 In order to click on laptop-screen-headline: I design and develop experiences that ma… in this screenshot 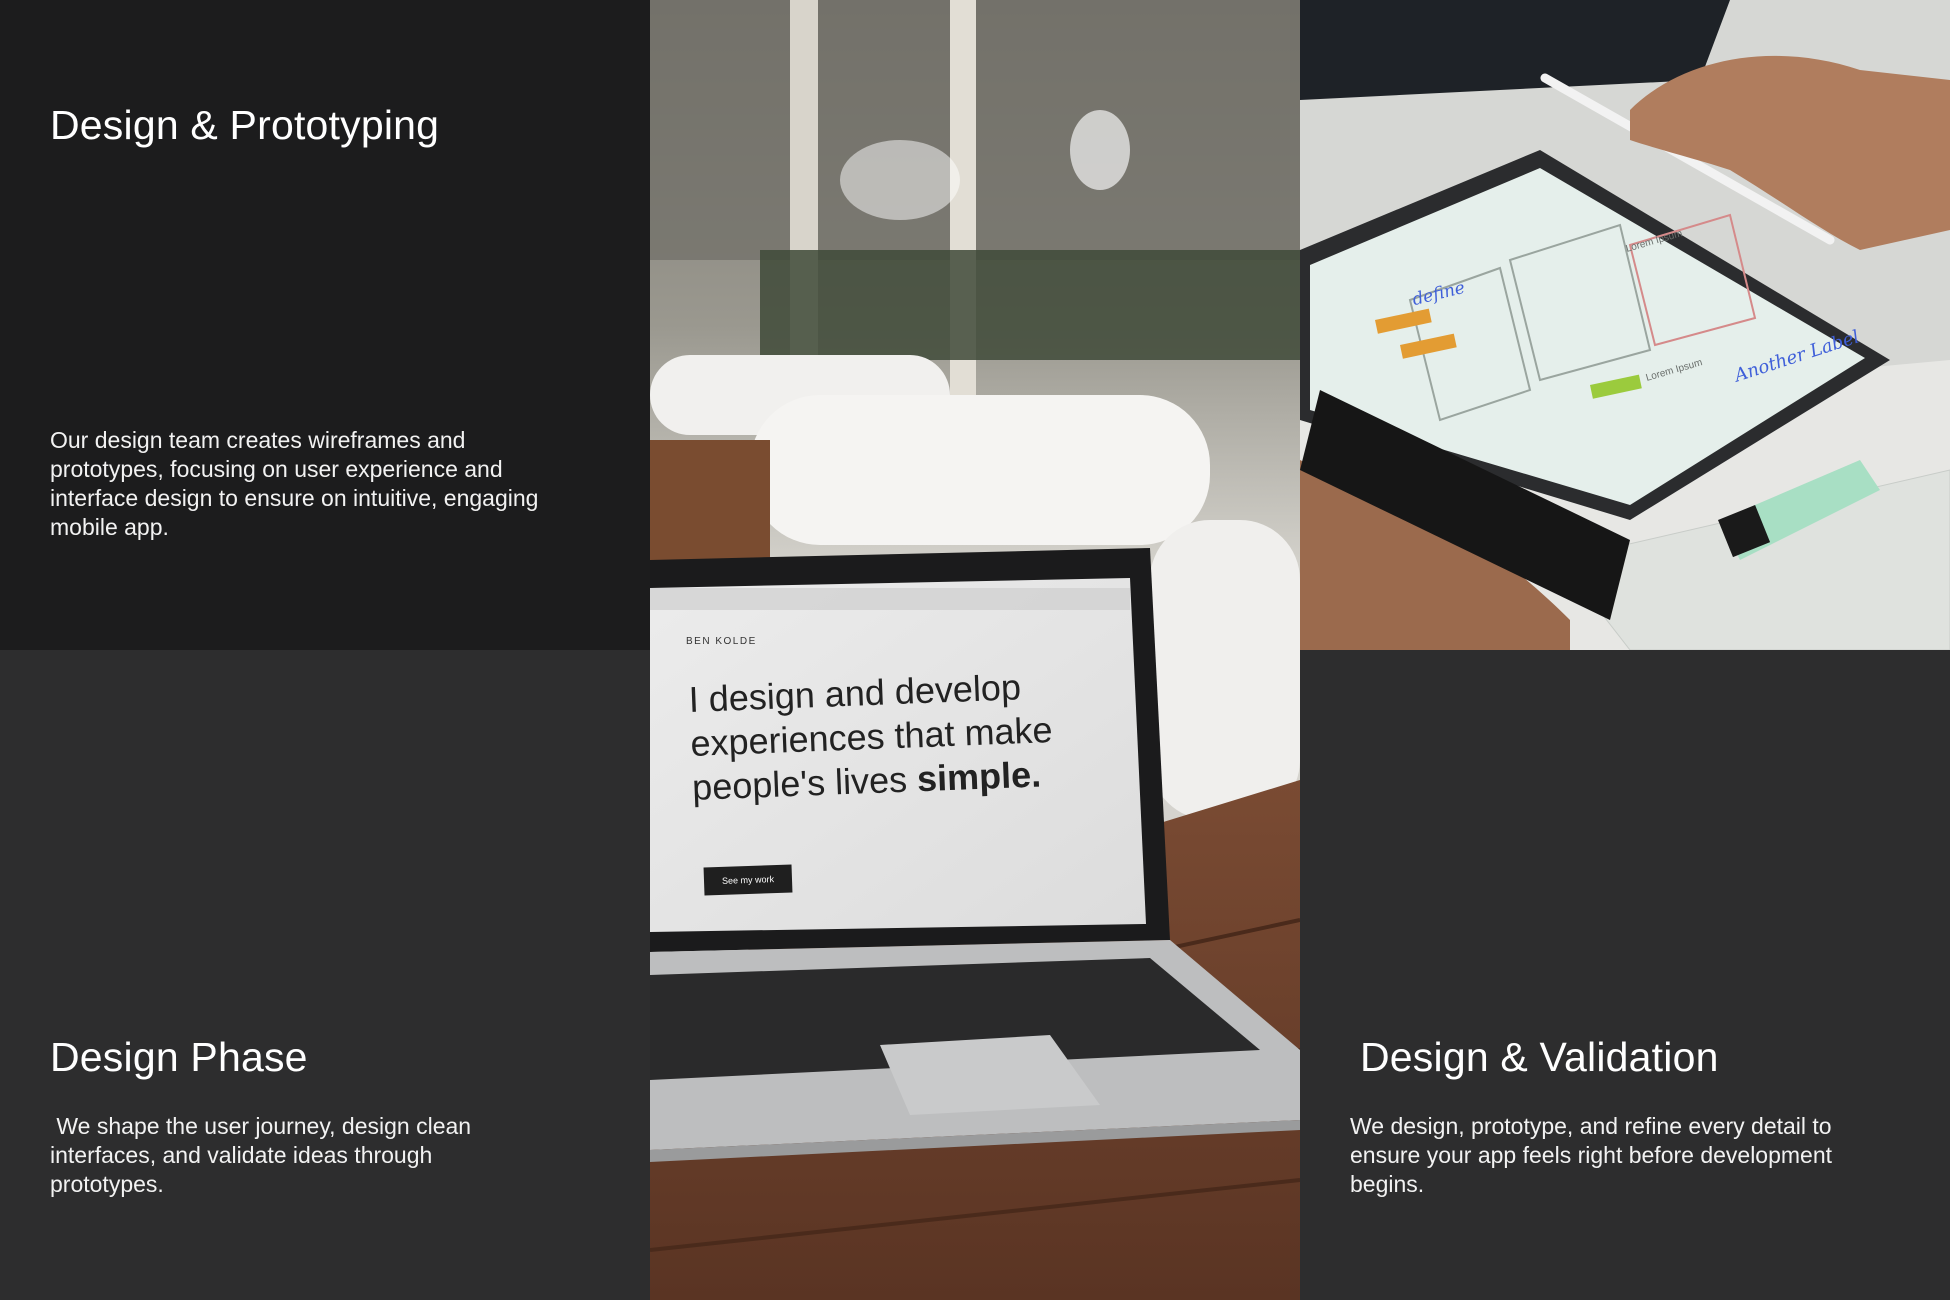, I will do `click(871, 737)`.